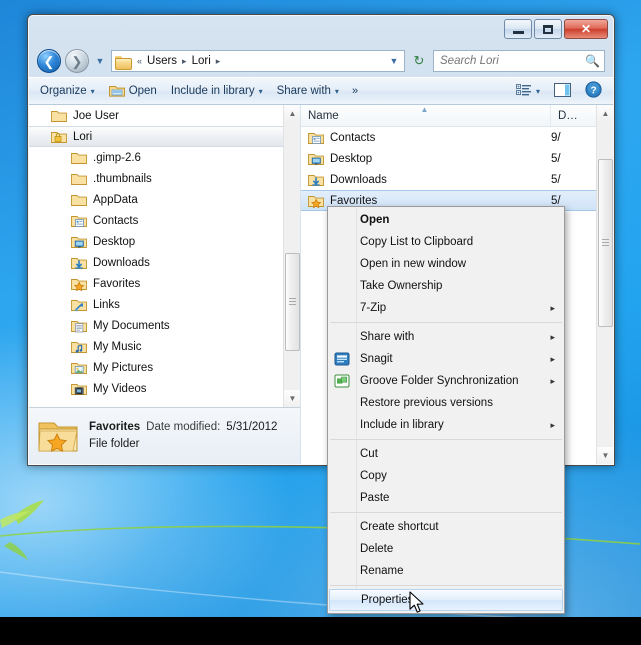 The image size is (641, 645). Describe the element at coordinates (376, 359) in the screenshot. I see `context-menu-item-label: Snagit` at that location.